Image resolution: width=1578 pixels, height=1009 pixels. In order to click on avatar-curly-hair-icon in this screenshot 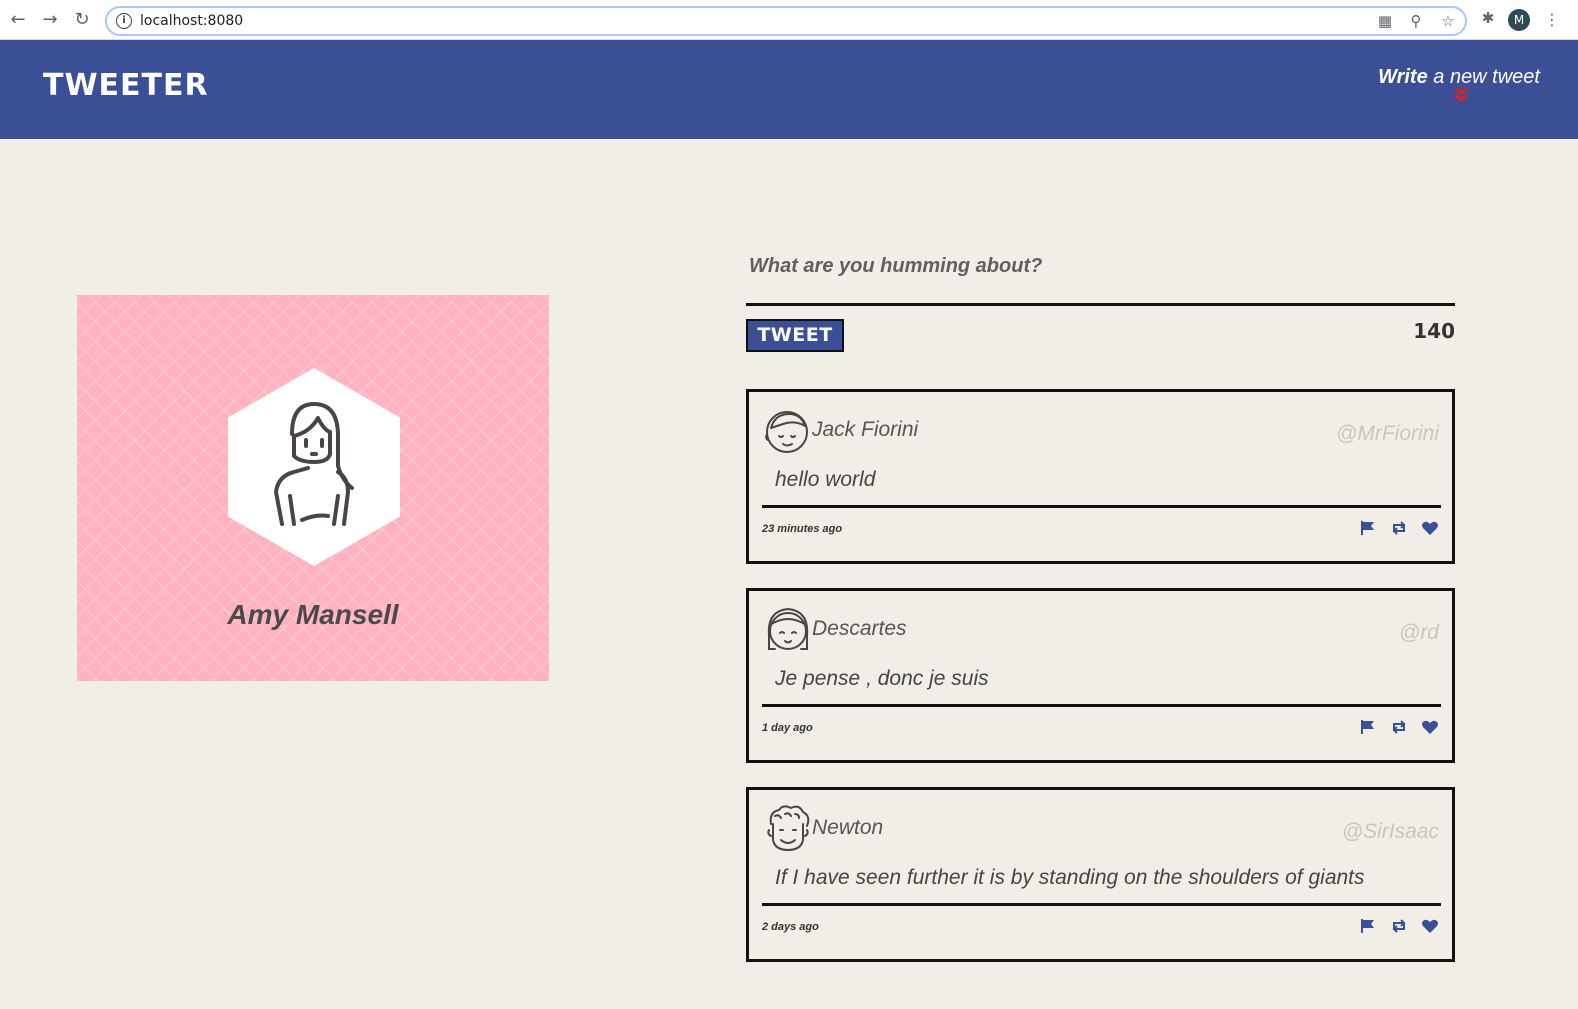, I will do `click(788, 828)`.